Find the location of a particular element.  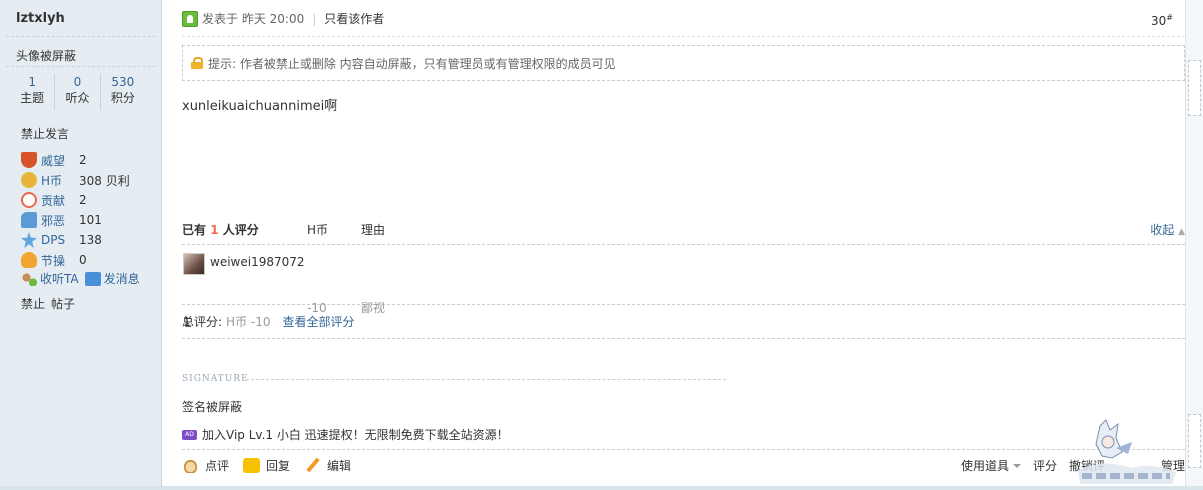

follow-button: 收听TA is located at coordinates (50, 278).